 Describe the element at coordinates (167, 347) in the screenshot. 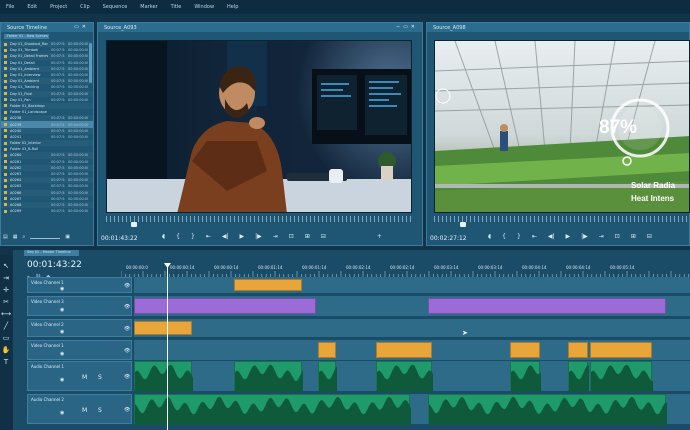

I see `timeline-playhead-line` at that location.